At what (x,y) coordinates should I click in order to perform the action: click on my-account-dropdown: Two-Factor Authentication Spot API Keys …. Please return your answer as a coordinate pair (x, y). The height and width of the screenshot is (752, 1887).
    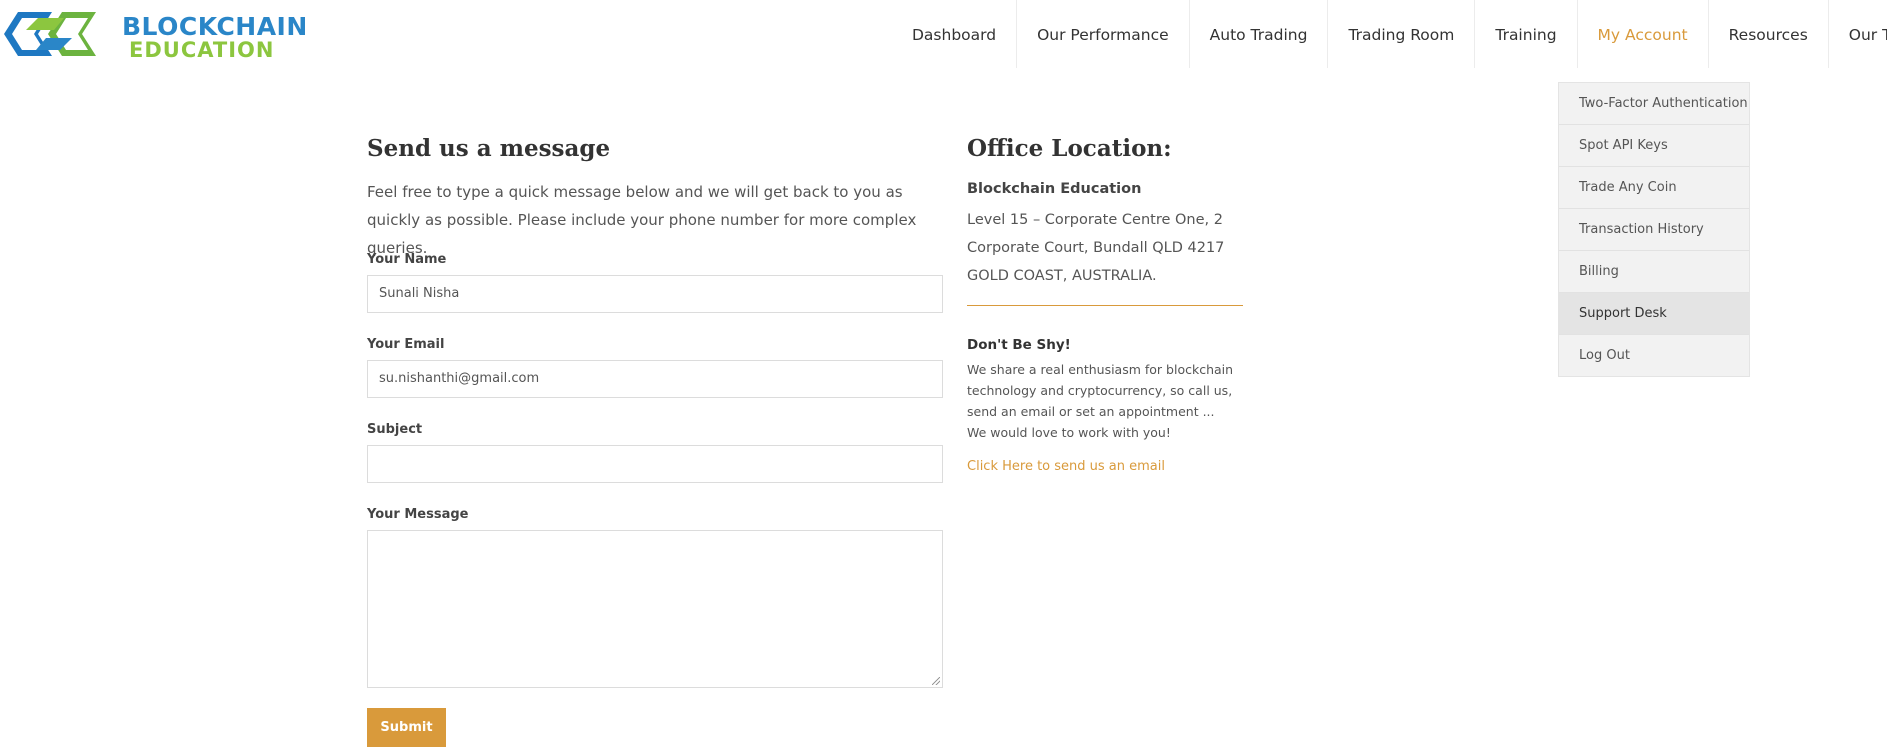
    Looking at the image, I should click on (1654, 229).